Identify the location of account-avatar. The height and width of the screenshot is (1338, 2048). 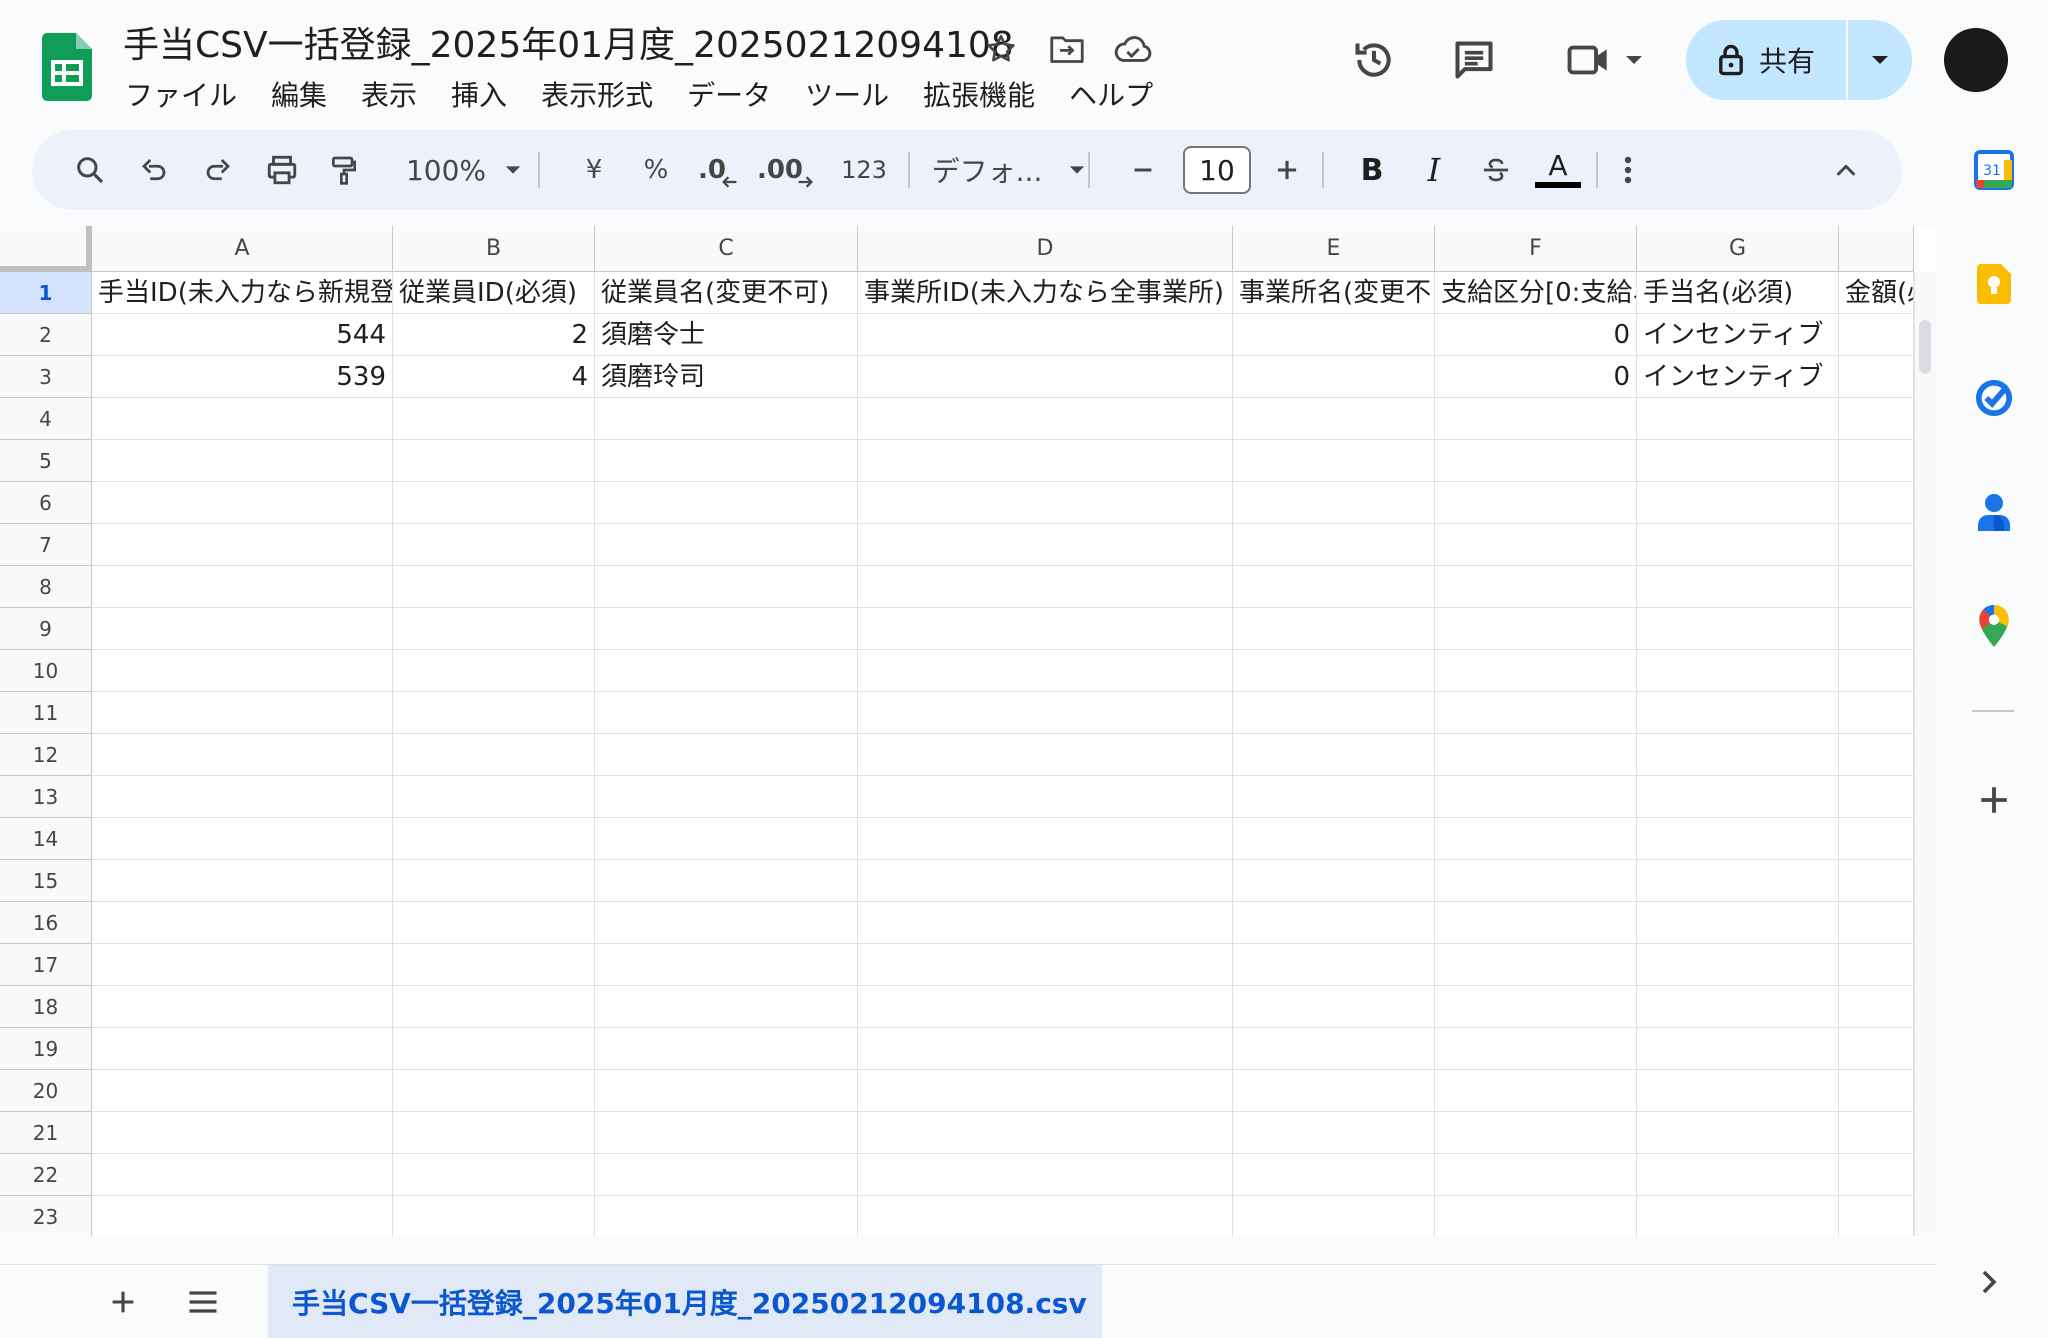
(1976, 60).